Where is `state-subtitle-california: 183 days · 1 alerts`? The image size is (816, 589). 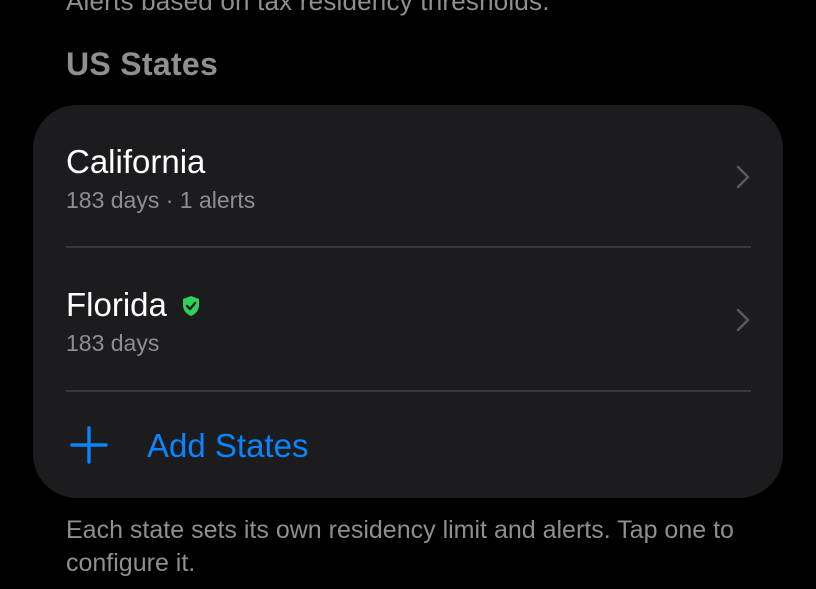 state-subtitle-california: 183 days · 1 alerts is located at coordinates (161, 200).